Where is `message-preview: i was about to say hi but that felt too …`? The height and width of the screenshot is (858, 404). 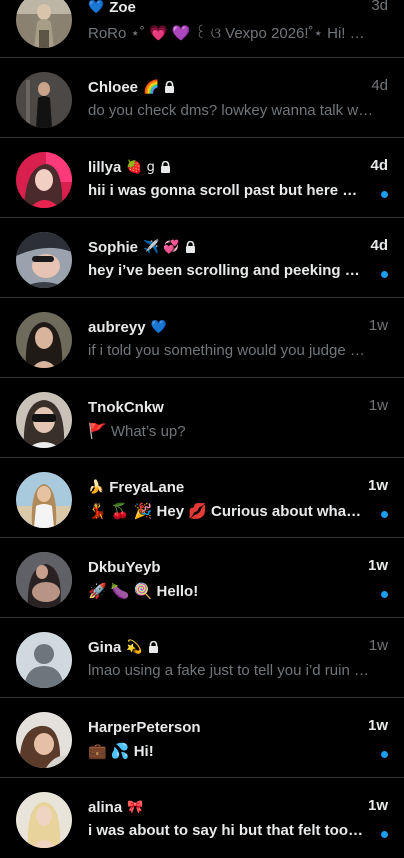
message-preview: i was about to say hi but that felt too … is located at coordinates (226, 830).